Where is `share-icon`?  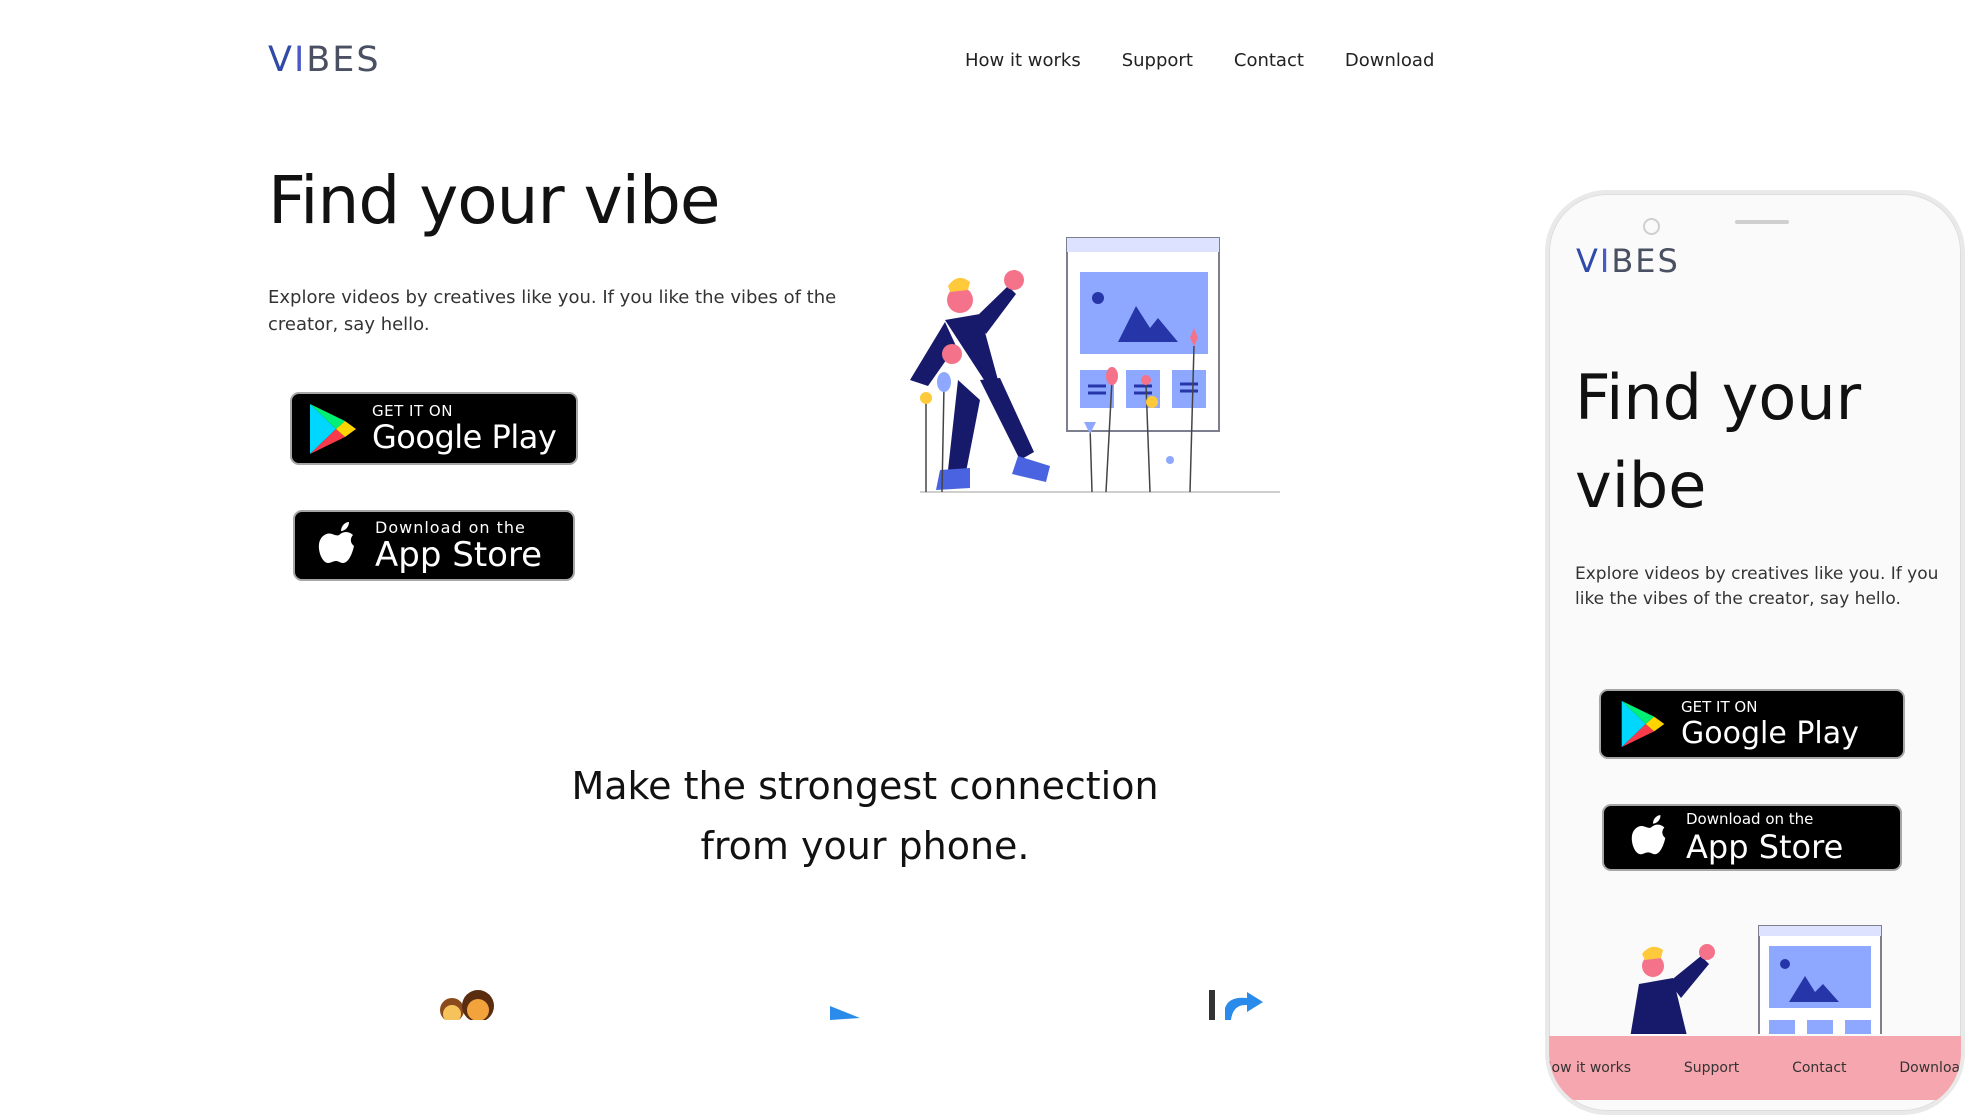
share-icon is located at coordinates (1236, 1005).